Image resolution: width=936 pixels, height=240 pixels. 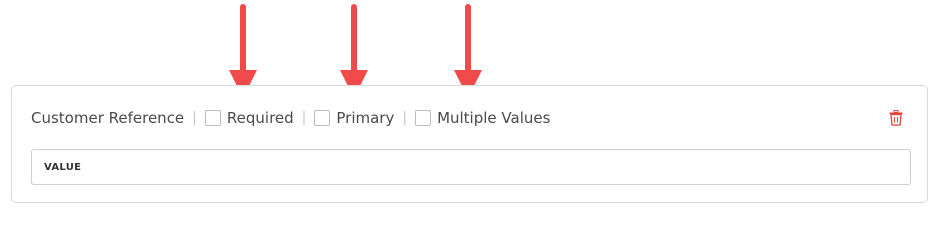 I want to click on multiple-values-option: Multiple Values, so click(x=482, y=118).